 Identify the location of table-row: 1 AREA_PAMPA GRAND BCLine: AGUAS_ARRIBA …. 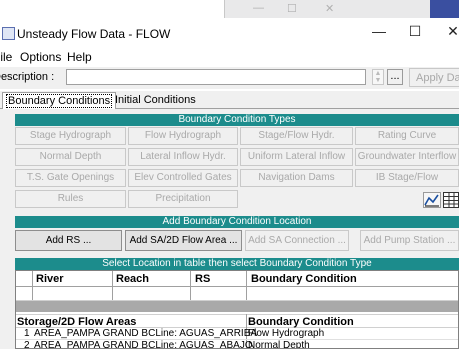
(237, 334).